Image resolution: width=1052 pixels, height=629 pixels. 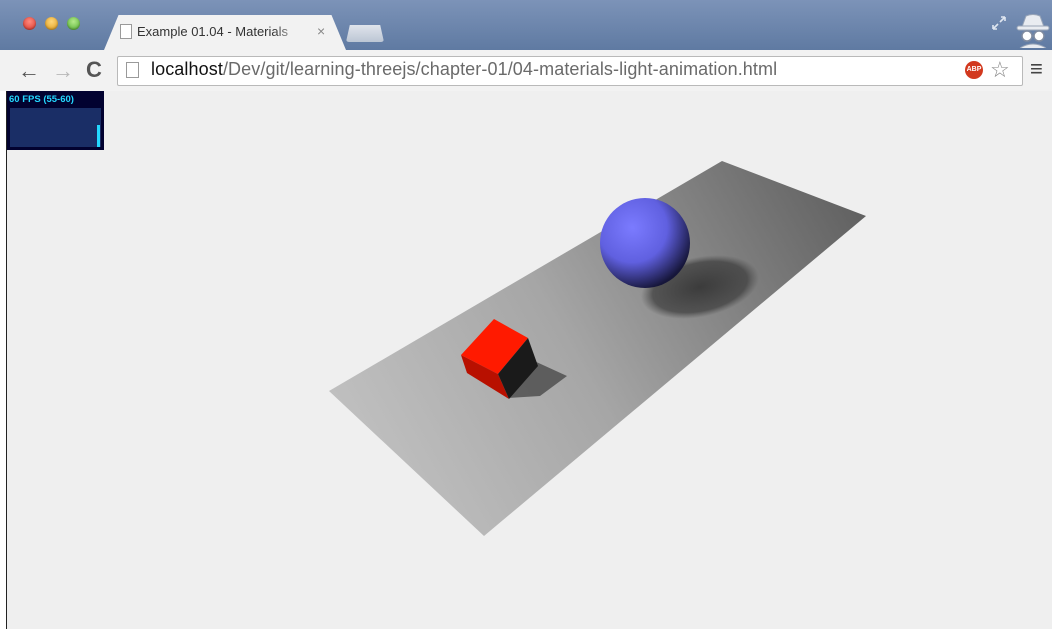 I want to click on fps-graph, so click(x=55, y=127).